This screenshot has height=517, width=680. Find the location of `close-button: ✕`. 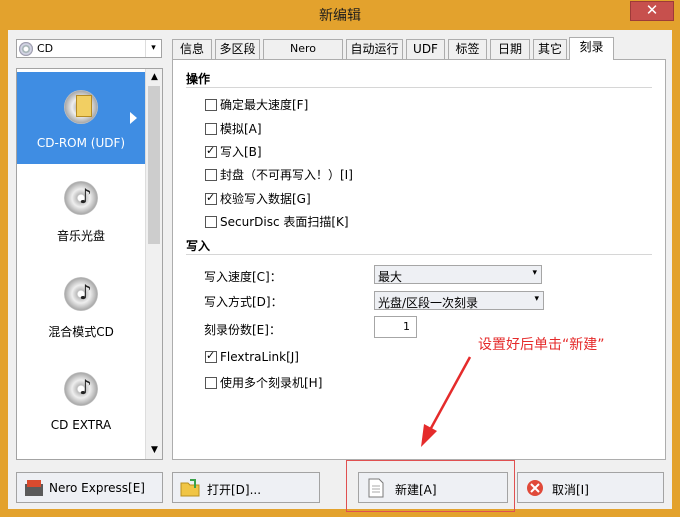

close-button: ✕ is located at coordinates (652, 11).